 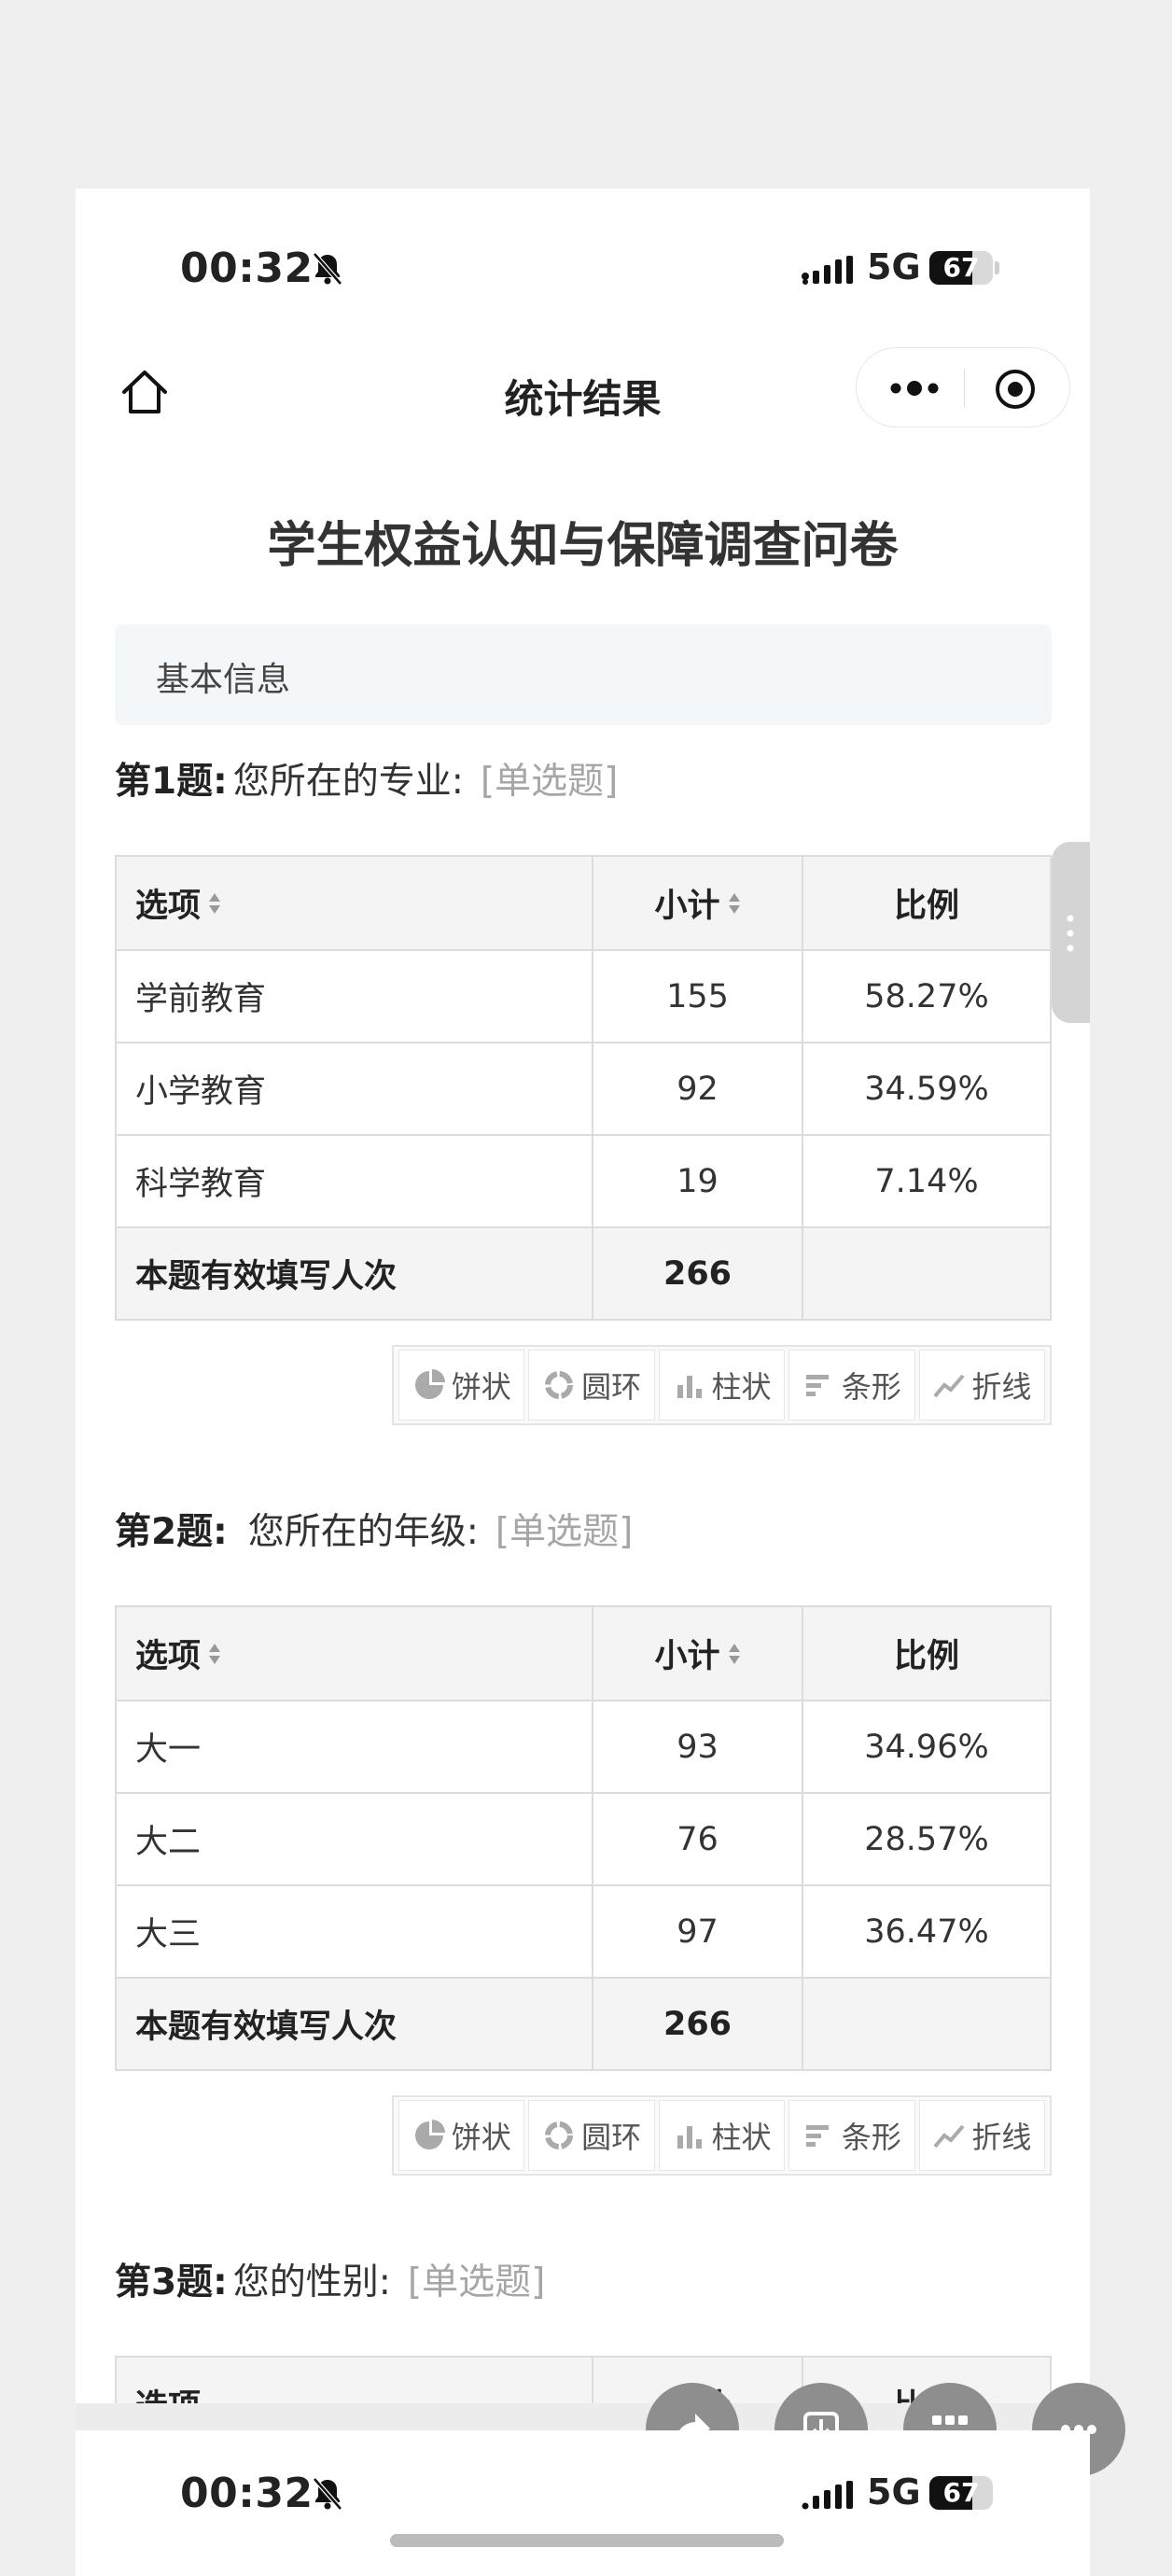 I want to click on question-2-title: 第2题: 您所在的年级: [单选题], so click(x=374, y=1529).